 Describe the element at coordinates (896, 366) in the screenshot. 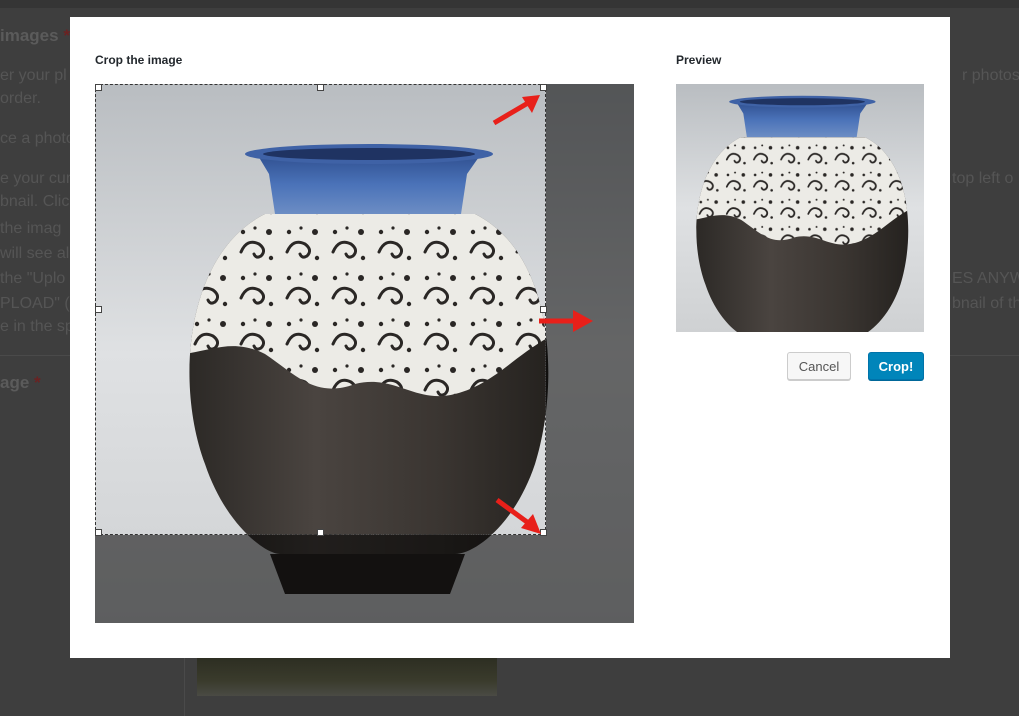

I see `crop-button: Crop!` at that location.